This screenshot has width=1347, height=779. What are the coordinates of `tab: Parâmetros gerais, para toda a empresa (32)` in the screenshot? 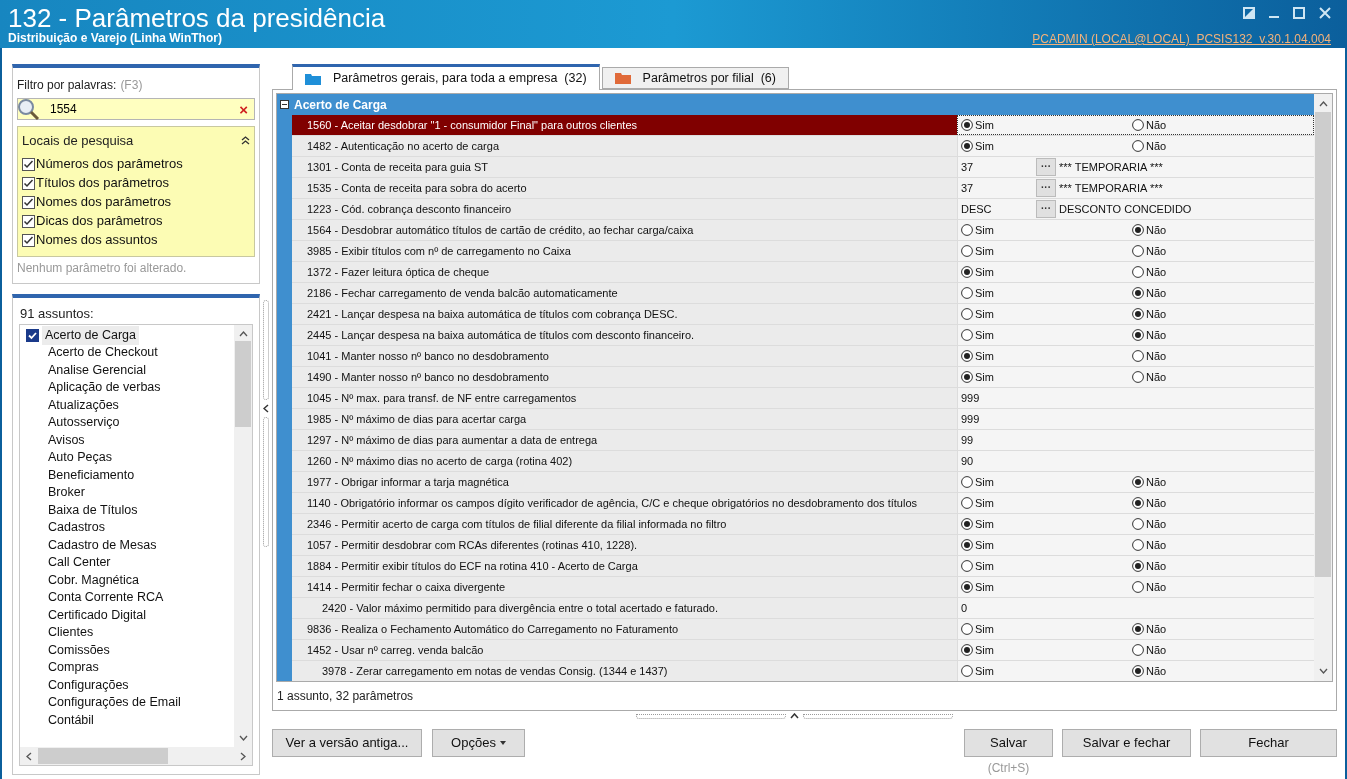 It's located at (446, 77).